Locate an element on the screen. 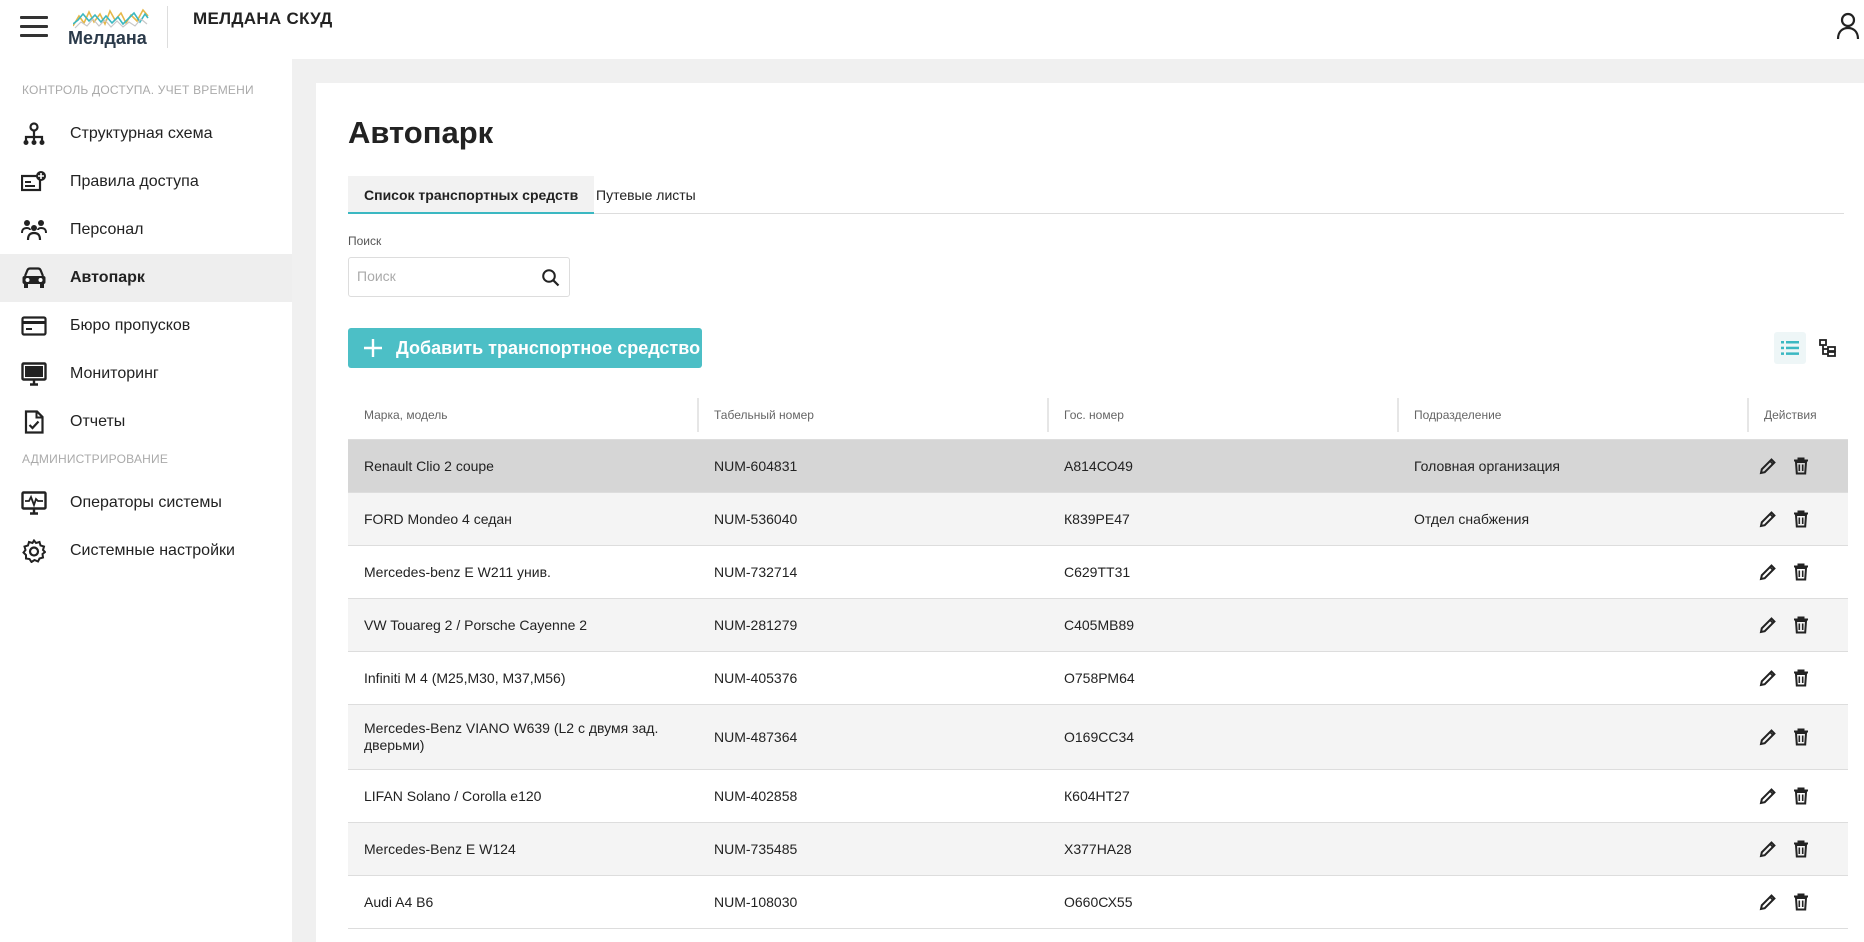 This screenshot has height=942, width=1864. sidebar-item-fleet: Автопарк is located at coordinates (146, 278).